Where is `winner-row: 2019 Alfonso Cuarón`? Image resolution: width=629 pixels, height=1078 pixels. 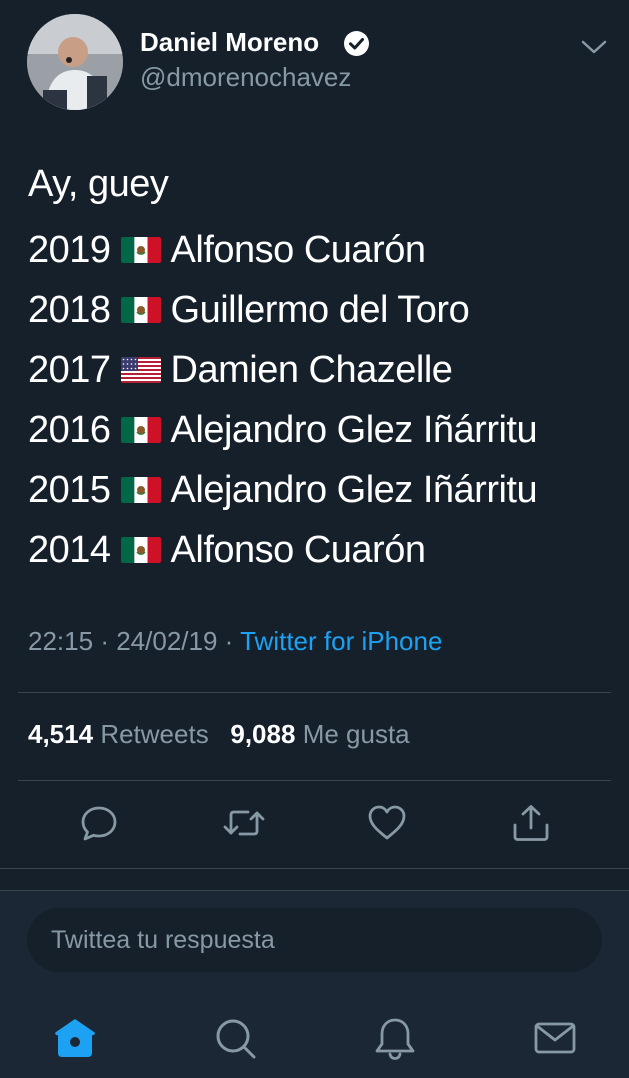
winner-row: 2019 Alfonso Cuarón is located at coordinates (323, 250).